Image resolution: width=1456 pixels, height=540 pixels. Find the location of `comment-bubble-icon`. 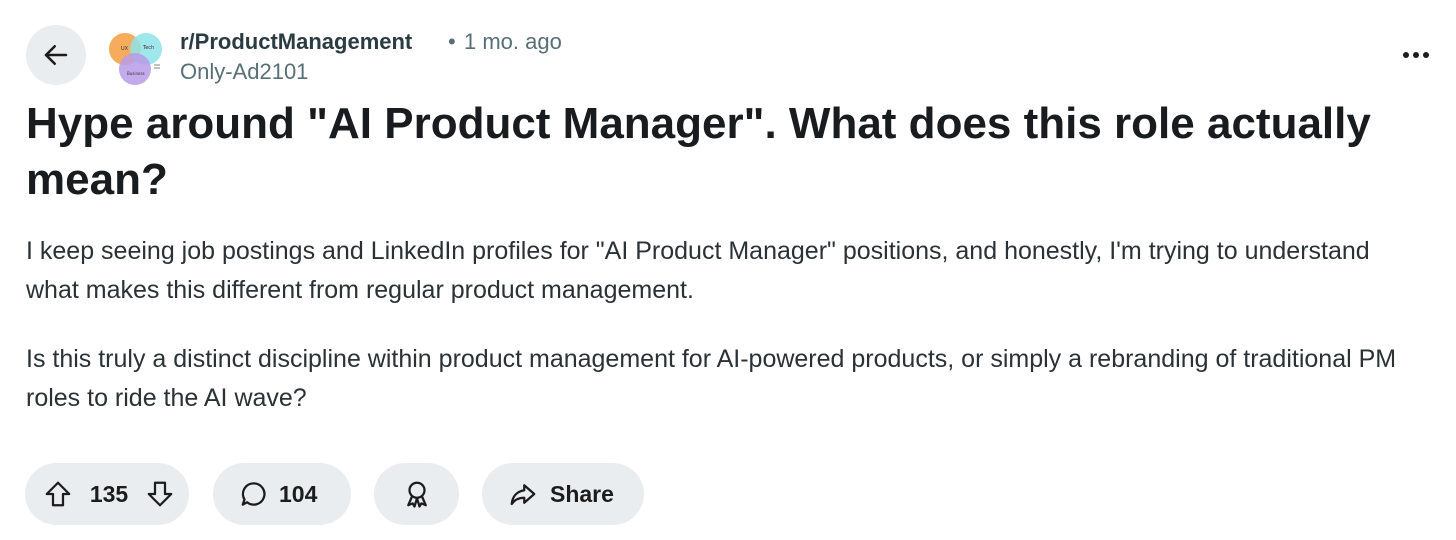

comment-bubble-icon is located at coordinates (253, 494).